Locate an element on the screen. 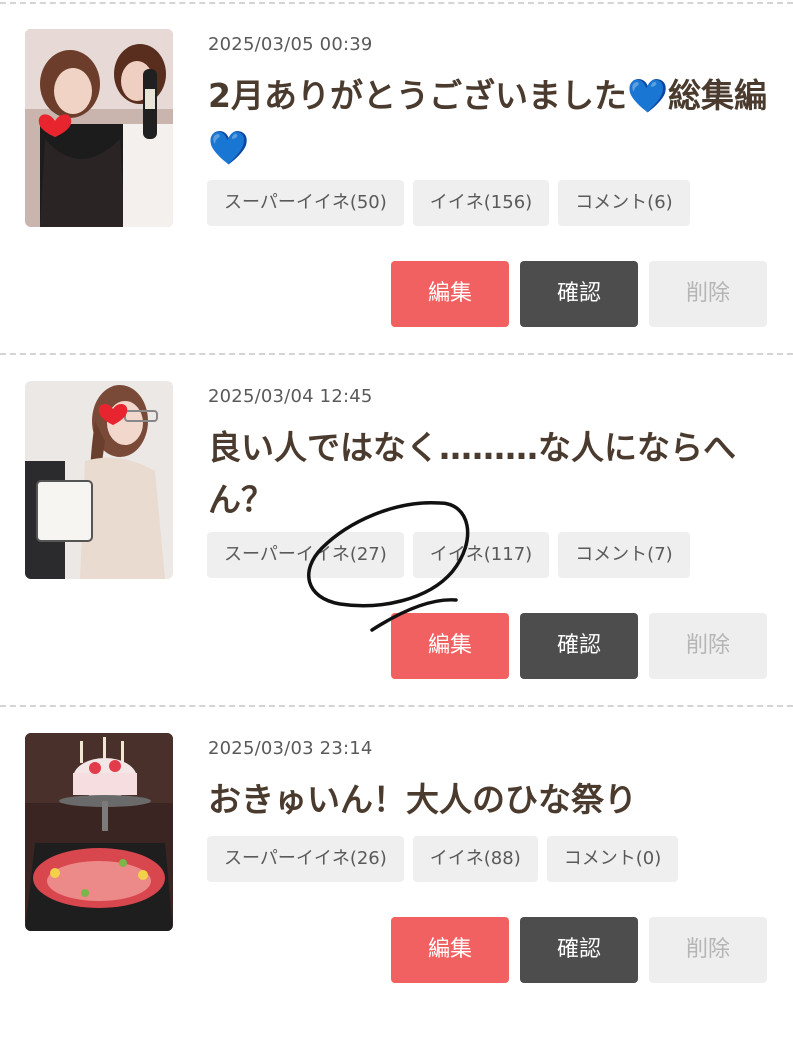 Image resolution: width=793 pixels, height=1056 pixels. super-like-count: スーパーイイネ(50) is located at coordinates (305, 203).